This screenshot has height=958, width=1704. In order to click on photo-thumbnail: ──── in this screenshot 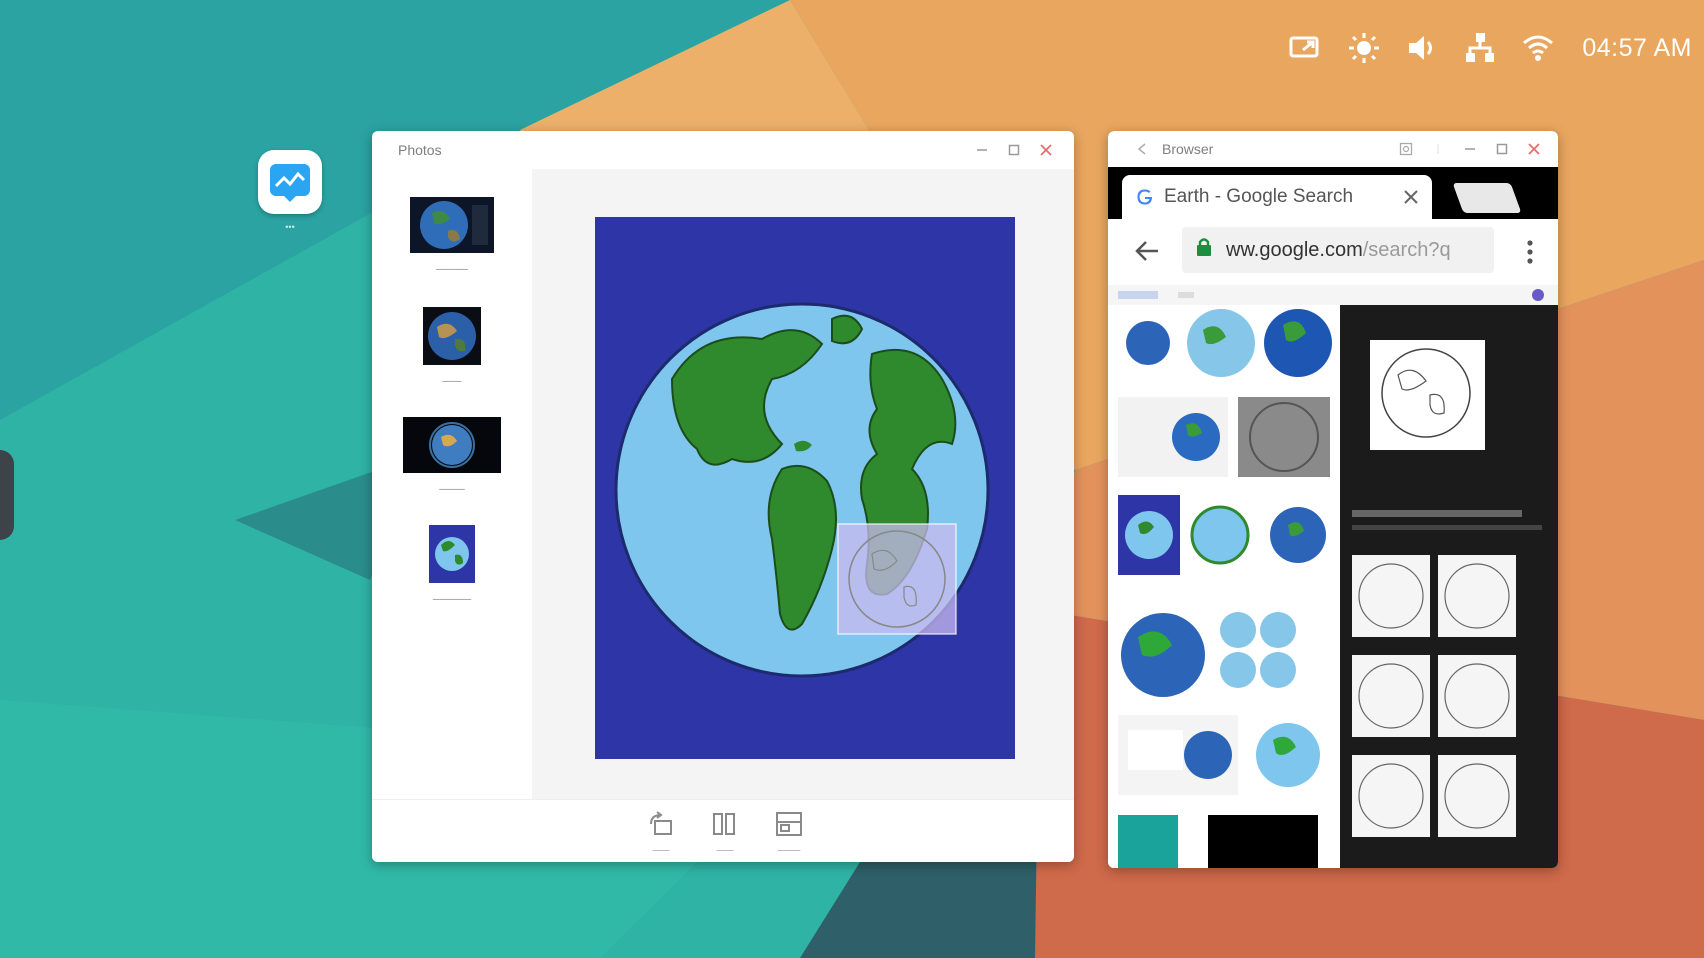, I will do `click(452, 455)`.